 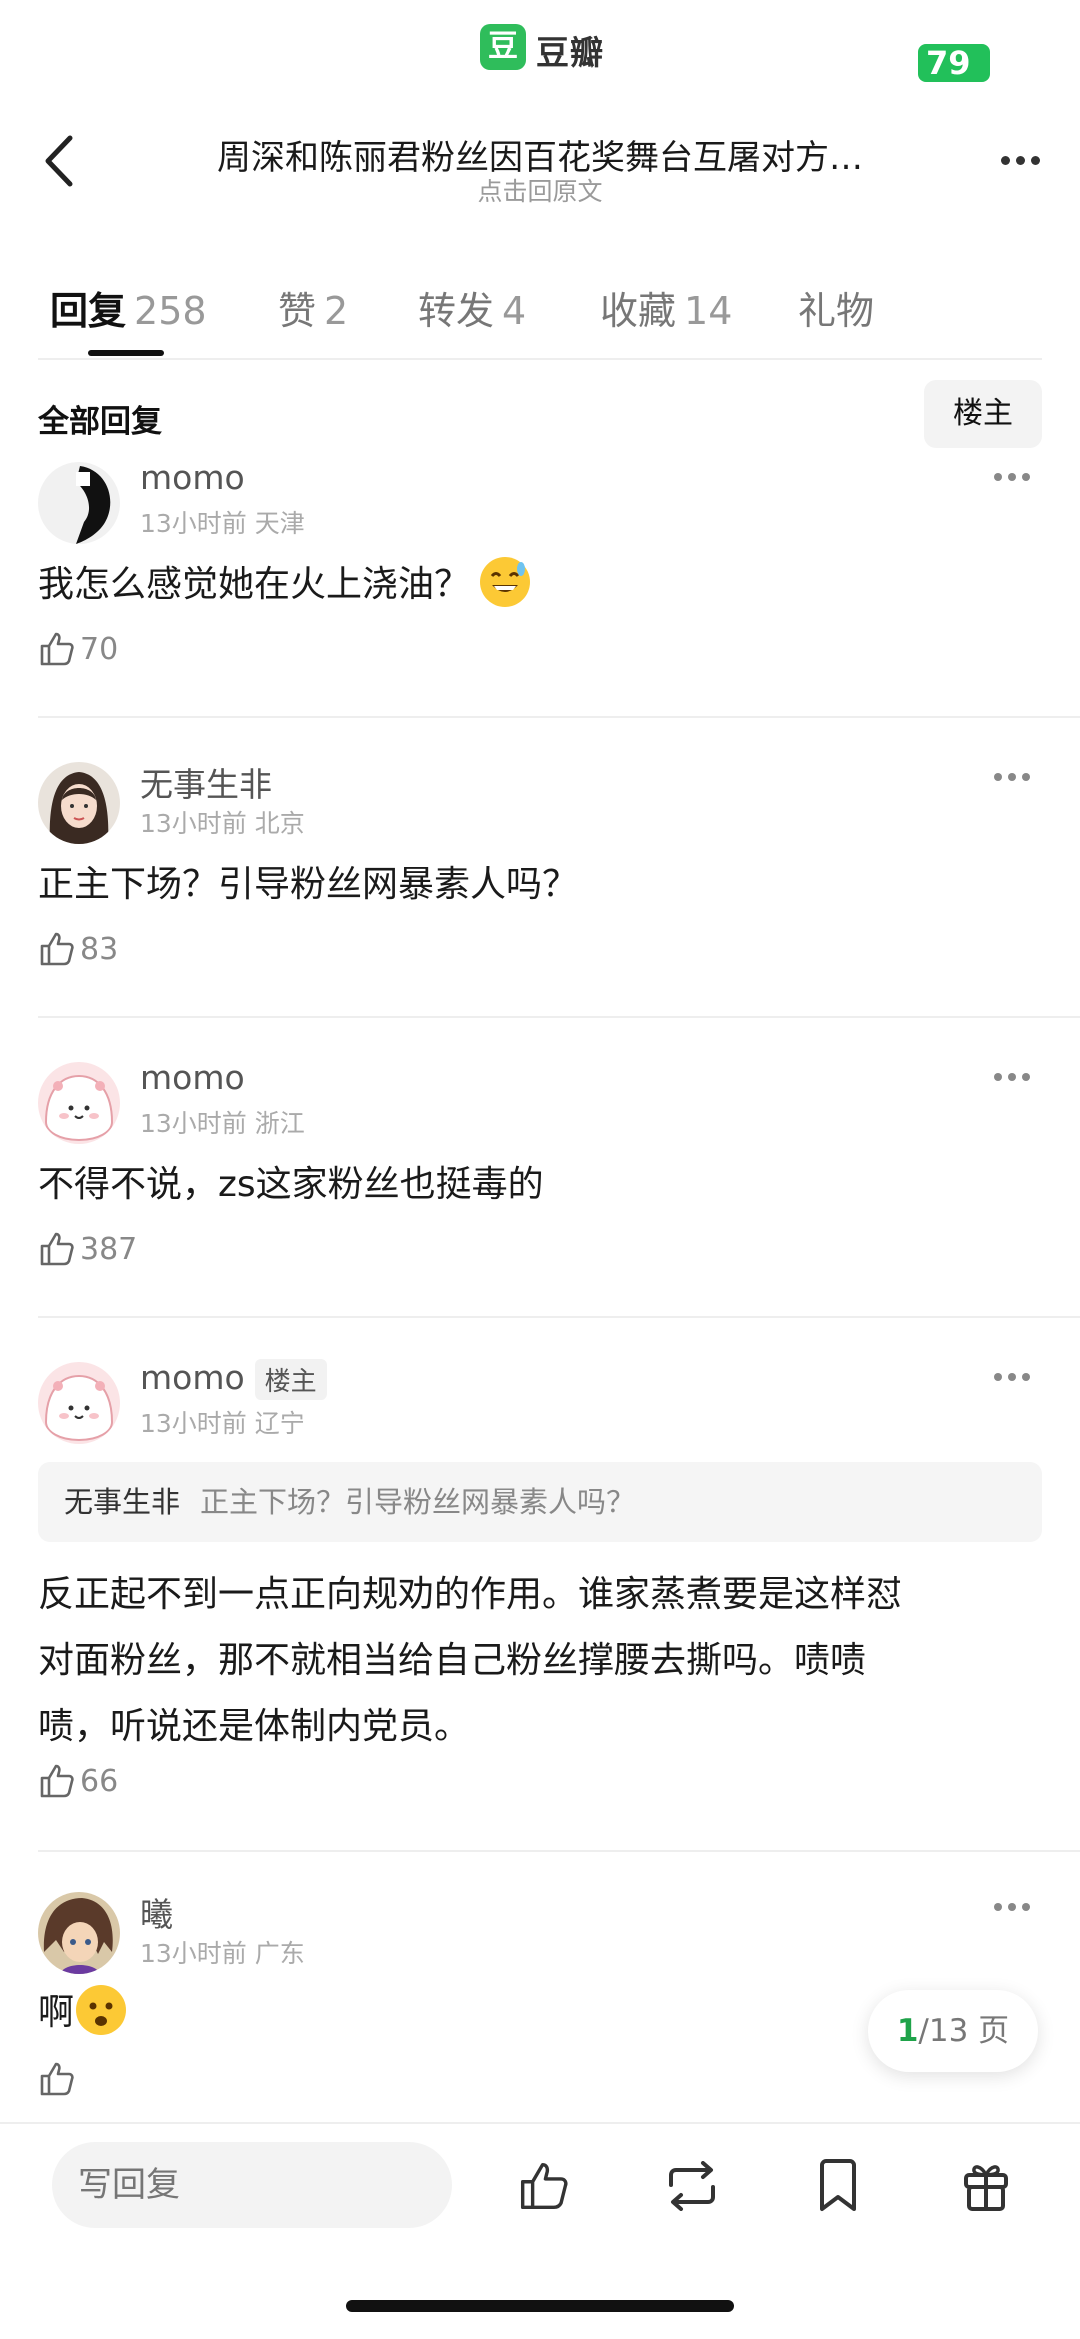 I want to click on comment-text: 正主下场？引导粉丝网暴素人吗？, so click(x=308, y=884).